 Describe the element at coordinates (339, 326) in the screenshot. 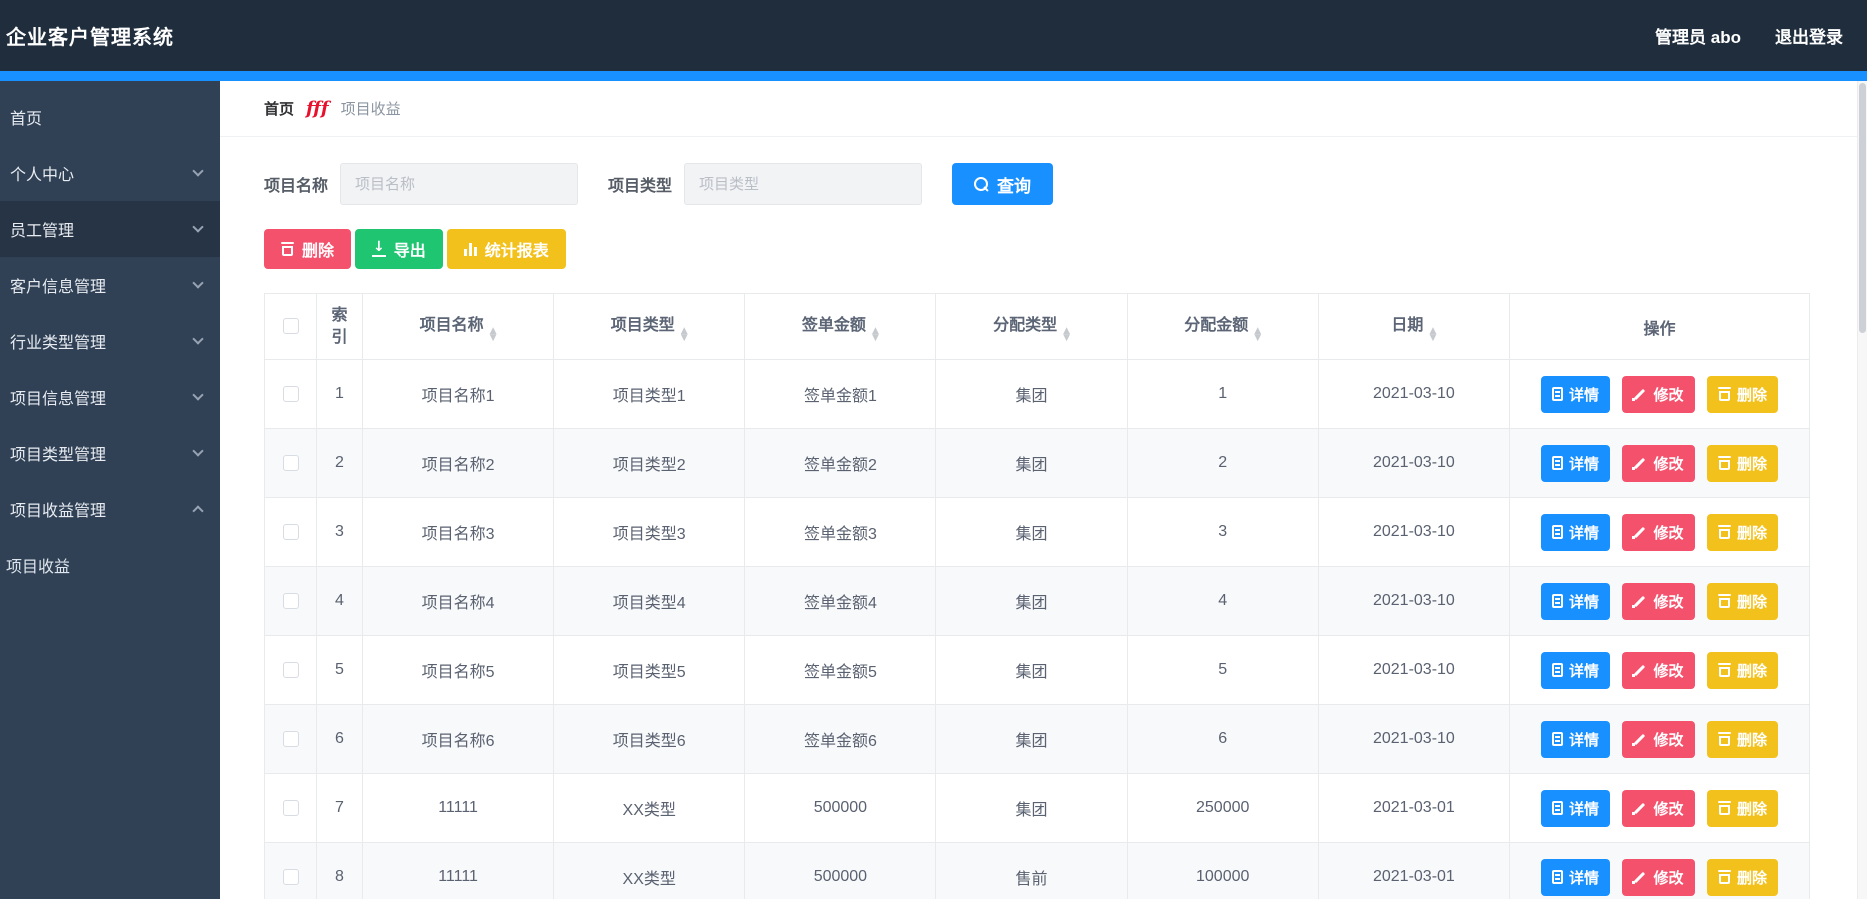

I see `column-header: 索引` at that location.